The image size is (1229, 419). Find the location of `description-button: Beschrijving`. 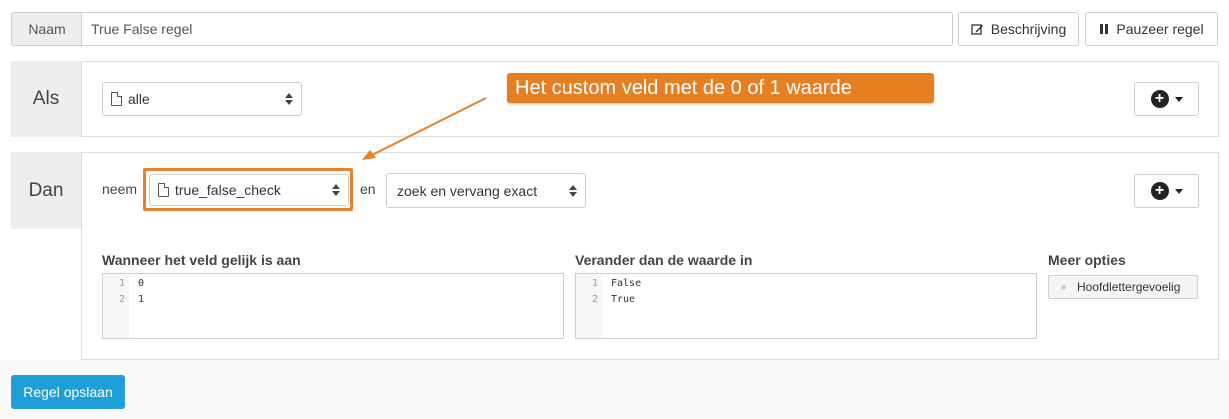

description-button: Beschrijving is located at coordinates (1018, 29).